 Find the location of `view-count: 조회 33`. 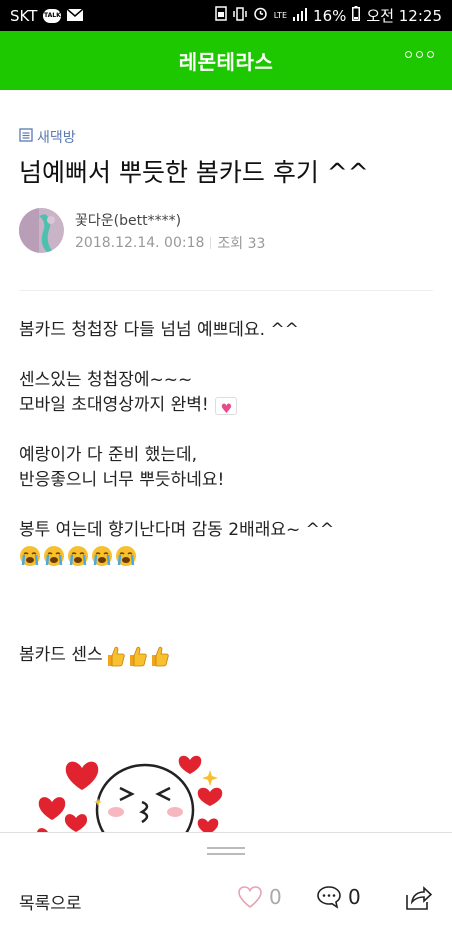

view-count: 조회 33 is located at coordinates (241, 244).